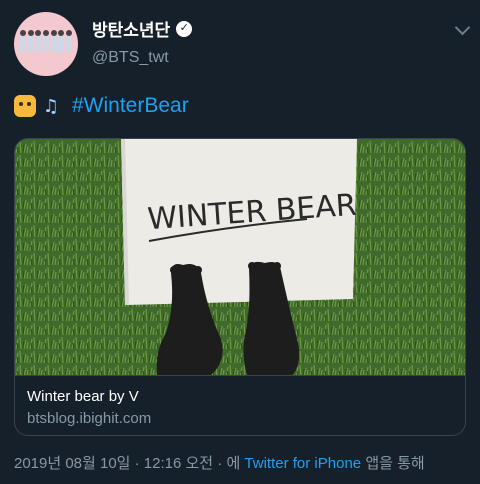 The width and height of the screenshot is (480, 484). What do you see at coordinates (302, 463) in the screenshot?
I see `tweet-source-link: Twitter for iPhone` at bounding box center [302, 463].